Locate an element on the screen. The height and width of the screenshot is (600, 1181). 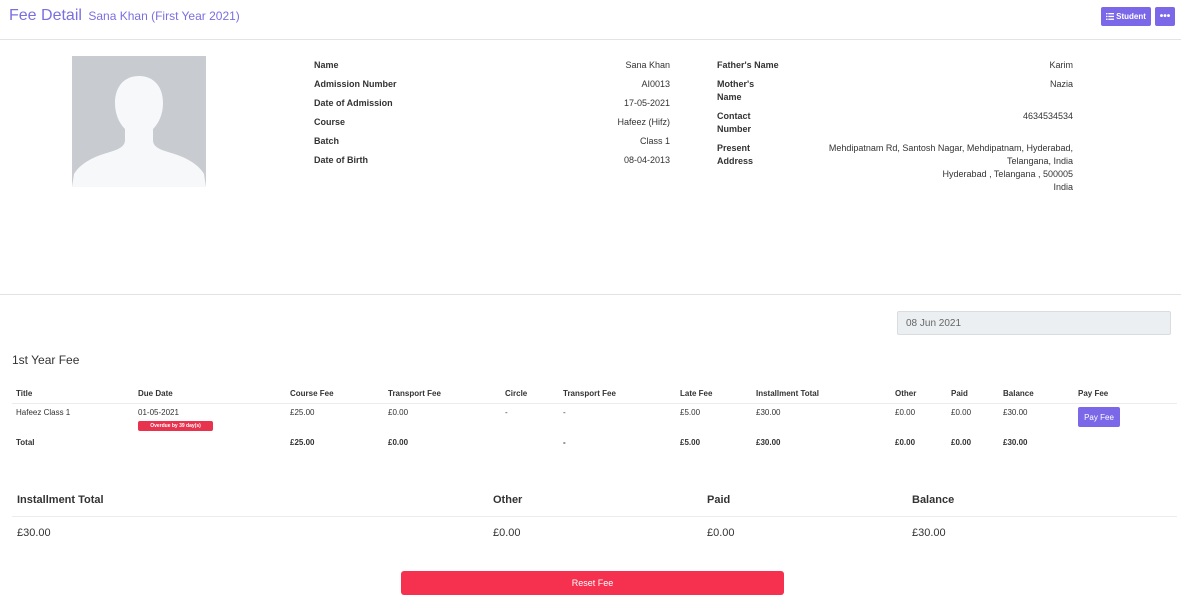
row-balance: £30.00 is located at coordinates (1015, 412).